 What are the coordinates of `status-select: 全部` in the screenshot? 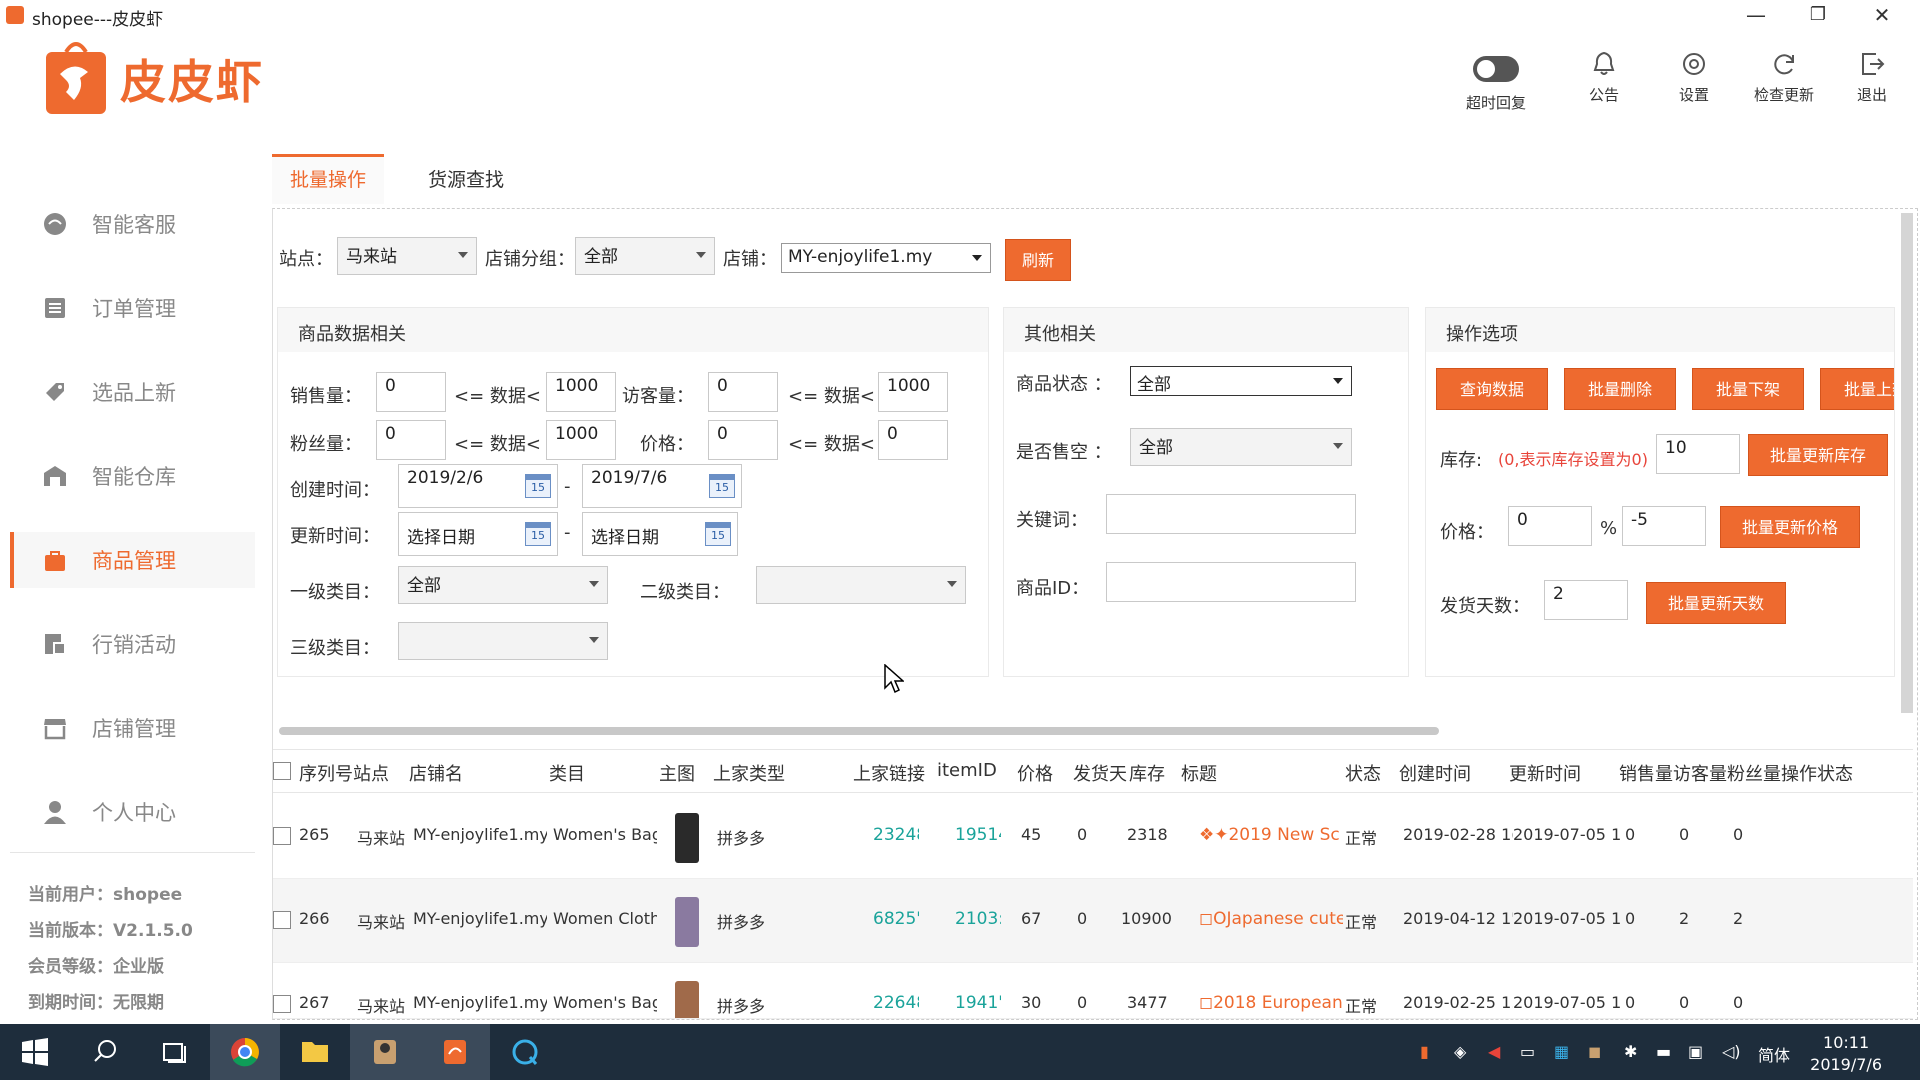 It's located at (1241, 381).